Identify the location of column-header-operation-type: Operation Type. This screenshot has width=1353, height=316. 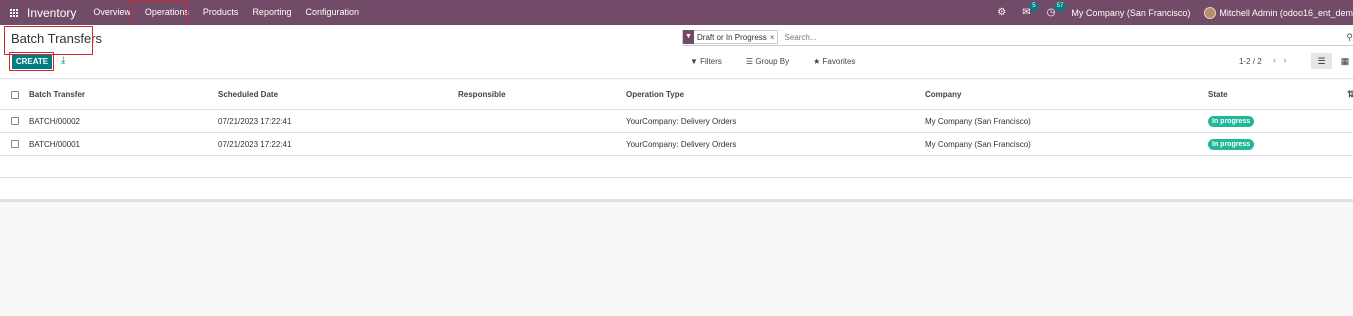
(655, 94).